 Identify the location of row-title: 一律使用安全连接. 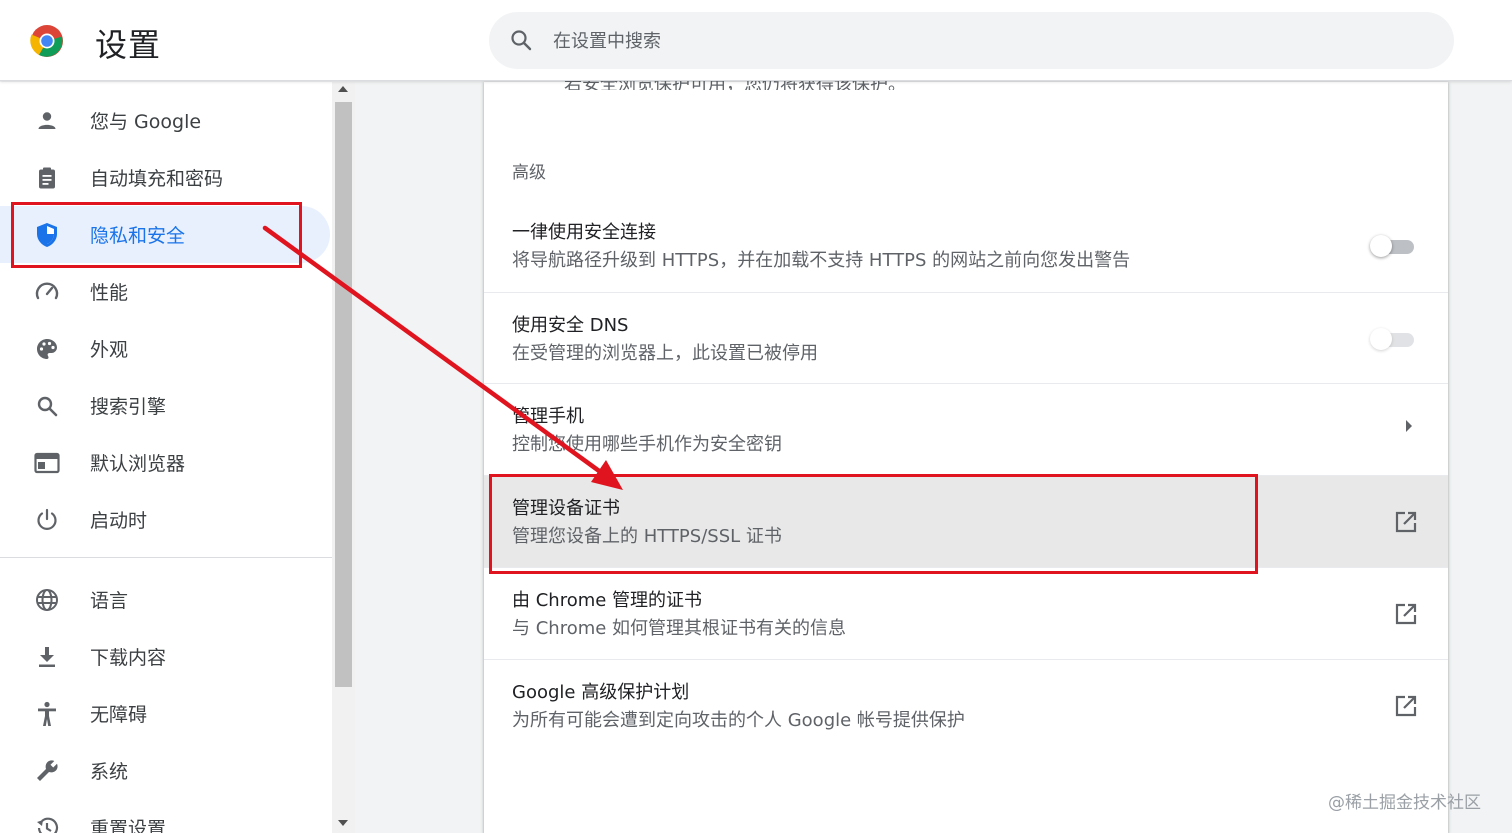
(584, 232).